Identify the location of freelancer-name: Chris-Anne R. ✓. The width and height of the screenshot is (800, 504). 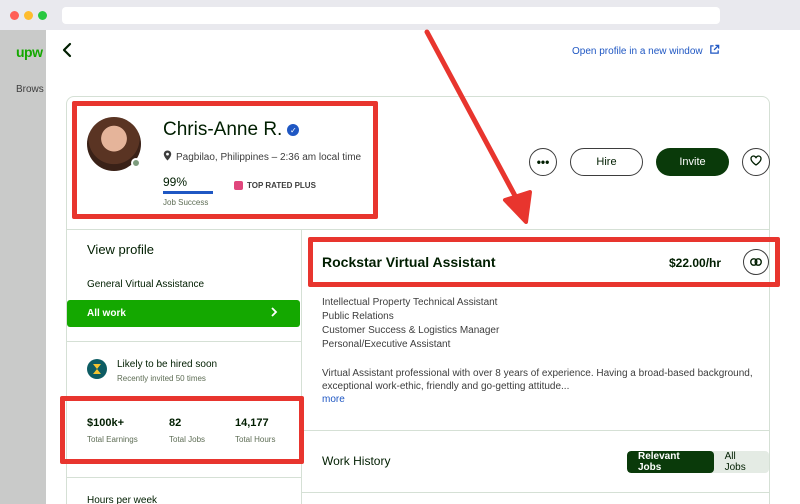
(231, 130).